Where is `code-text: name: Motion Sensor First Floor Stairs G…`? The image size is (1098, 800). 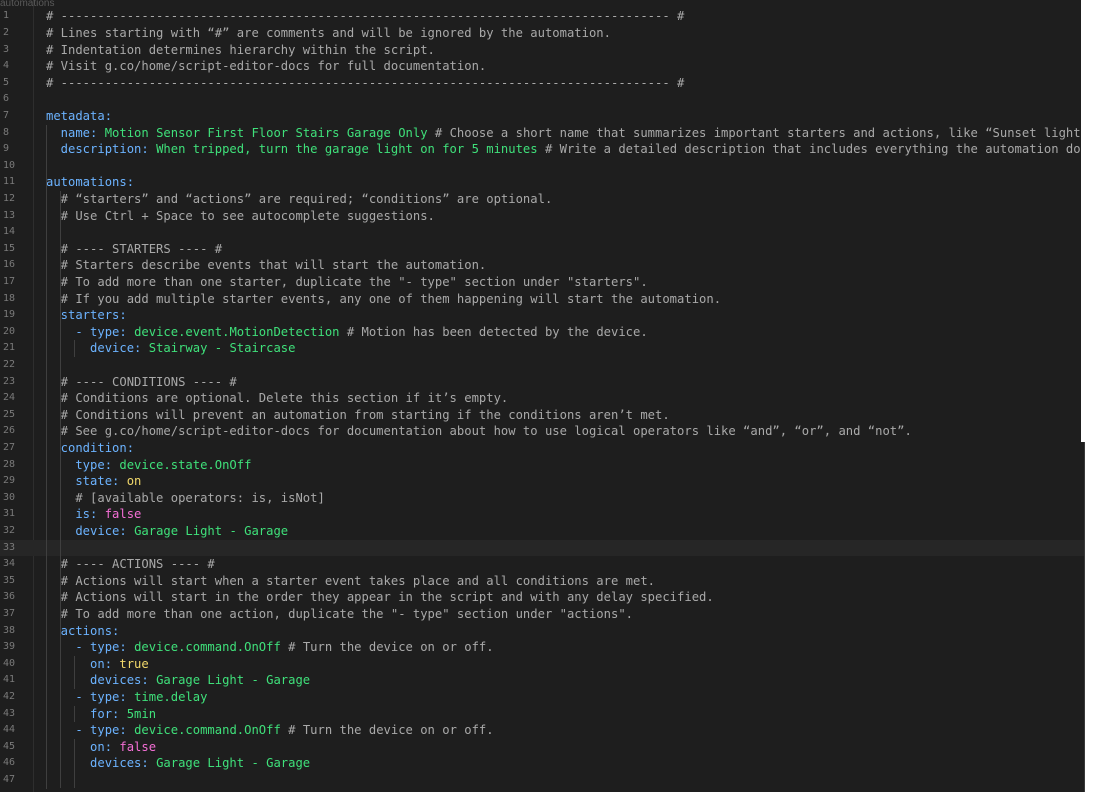 code-text: name: Motion Sensor First Floor Stairs G… is located at coordinates (572, 133).